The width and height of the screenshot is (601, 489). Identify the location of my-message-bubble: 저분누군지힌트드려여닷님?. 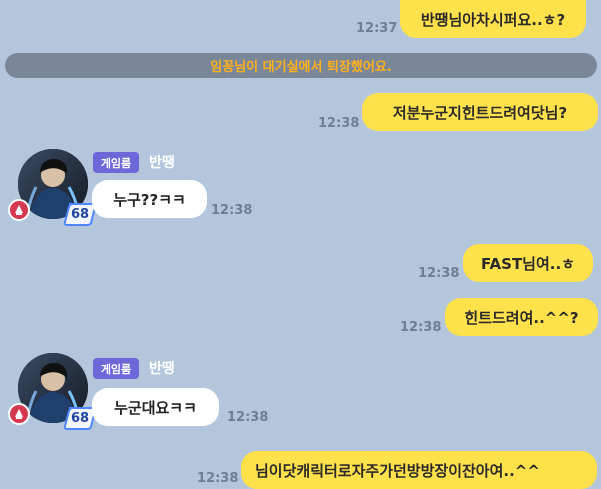
(480, 112).